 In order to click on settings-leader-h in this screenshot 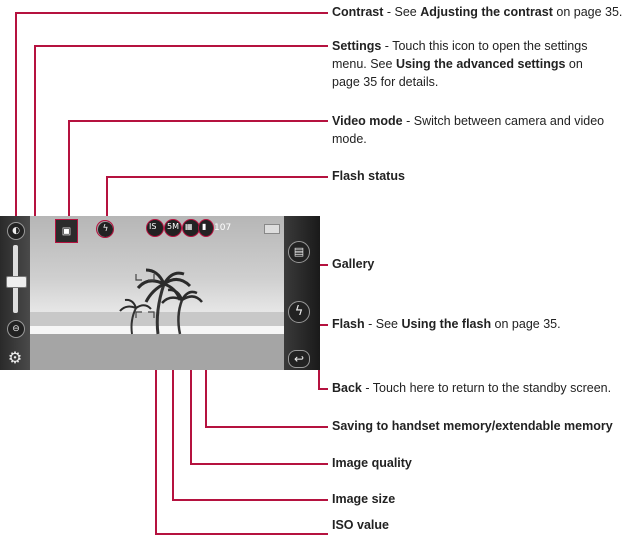, I will do `click(181, 46)`.